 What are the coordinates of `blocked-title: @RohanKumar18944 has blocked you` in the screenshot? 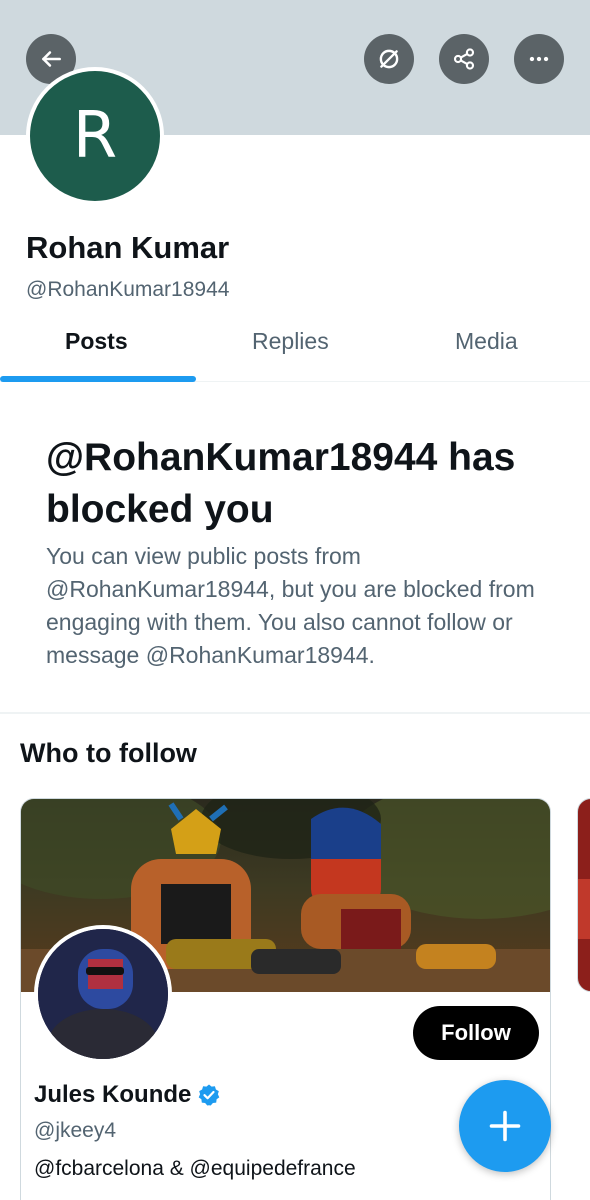 It's located at (281, 483).